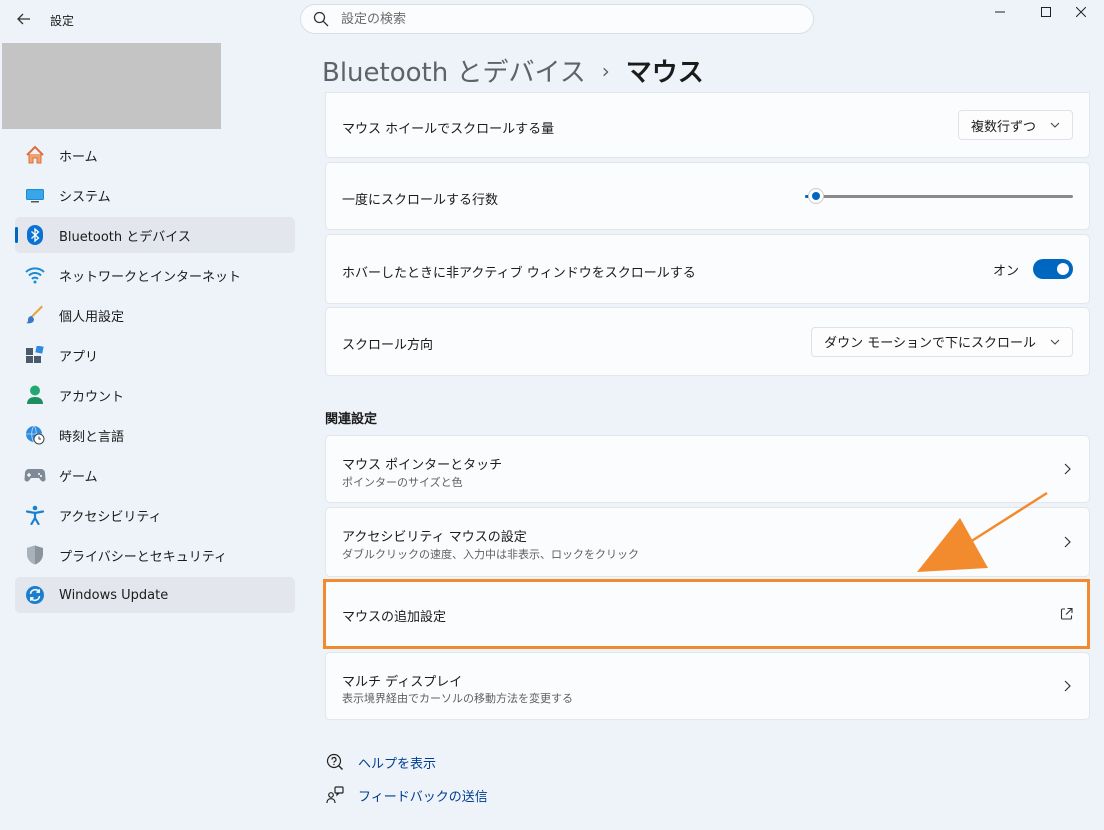  Describe the element at coordinates (110, 517) in the screenshot. I see `sidebar-item-label: アクセシビリティ` at that location.